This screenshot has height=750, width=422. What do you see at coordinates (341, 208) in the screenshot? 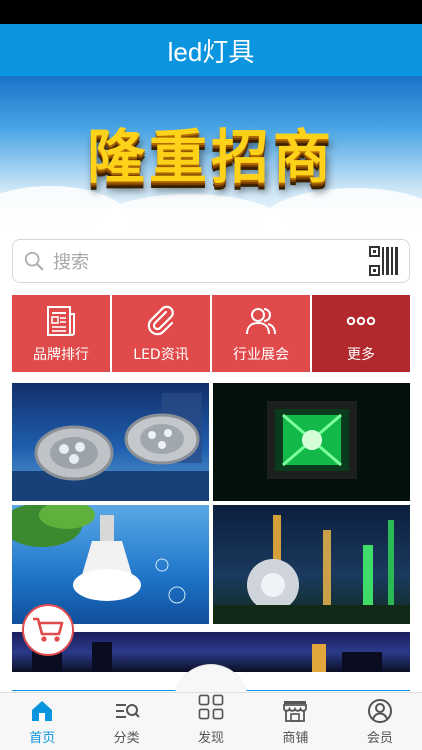
I see `cloud-decoration` at bounding box center [341, 208].